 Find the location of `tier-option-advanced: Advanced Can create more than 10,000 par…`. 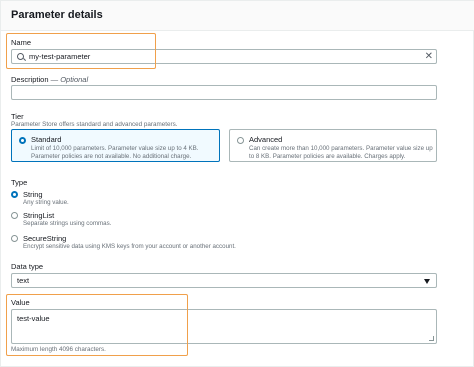

tier-option-advanced: Advanced Can create more than 10,000 par… is located at coordinates (333, 145).